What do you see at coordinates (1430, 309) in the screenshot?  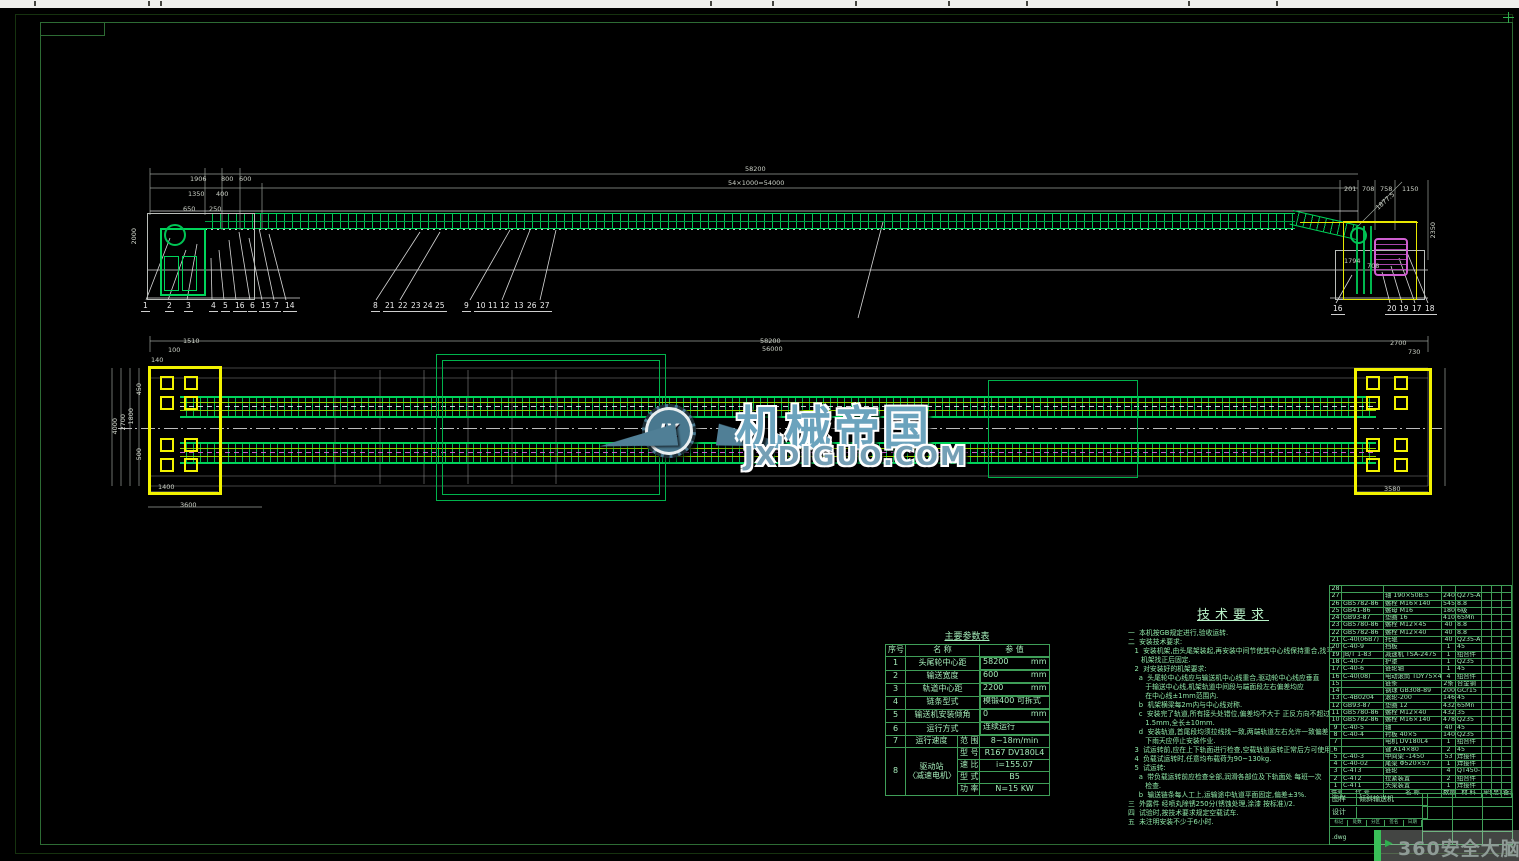 I see `callout-number: 18` at bounding box center [1430, 309].